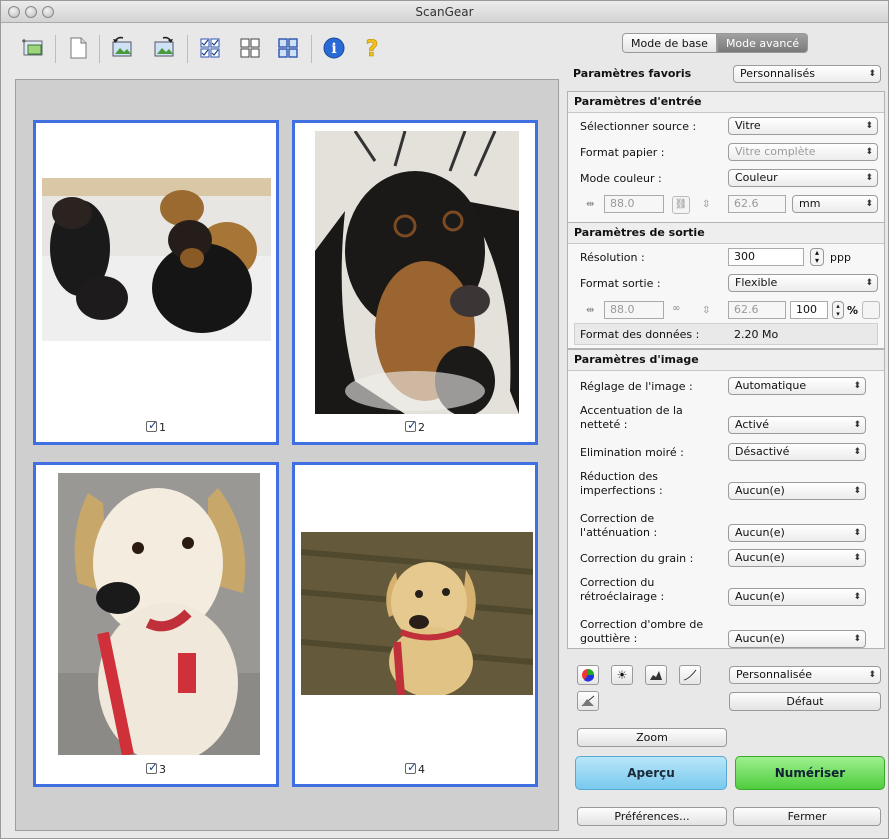 This screenshot has height=839, width=889. I want to click on crop-icon, so click(34, 48).